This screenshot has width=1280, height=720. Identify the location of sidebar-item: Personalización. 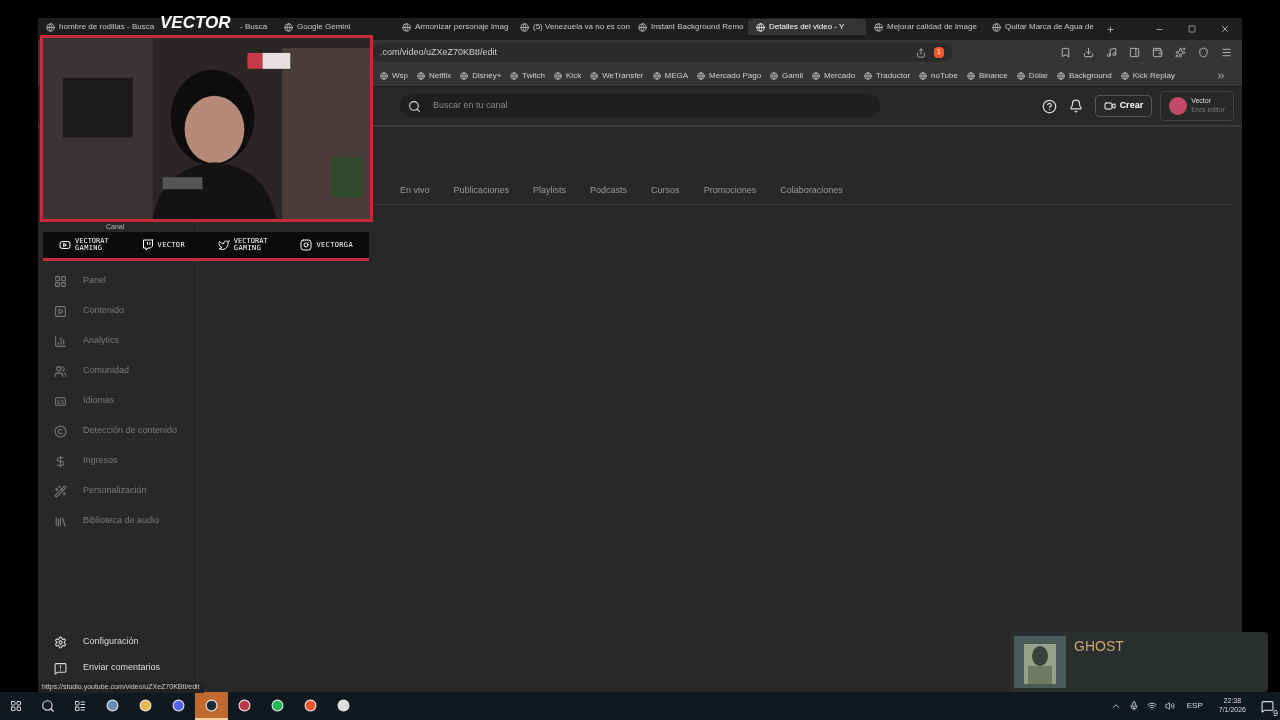
(117, 491).